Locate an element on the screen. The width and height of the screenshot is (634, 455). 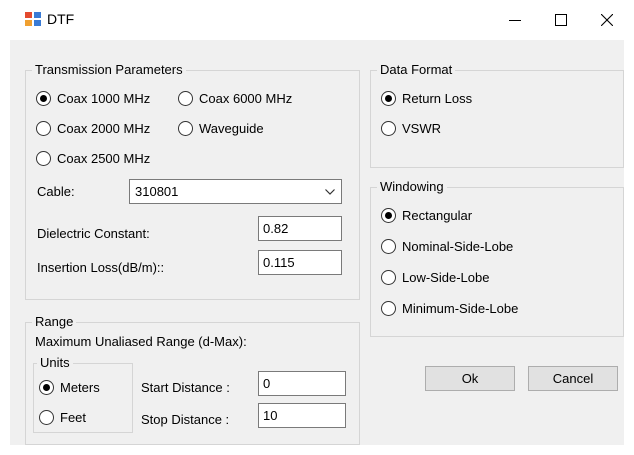
radio-rectangular: Rectangular is located at coordinates (426, 215).